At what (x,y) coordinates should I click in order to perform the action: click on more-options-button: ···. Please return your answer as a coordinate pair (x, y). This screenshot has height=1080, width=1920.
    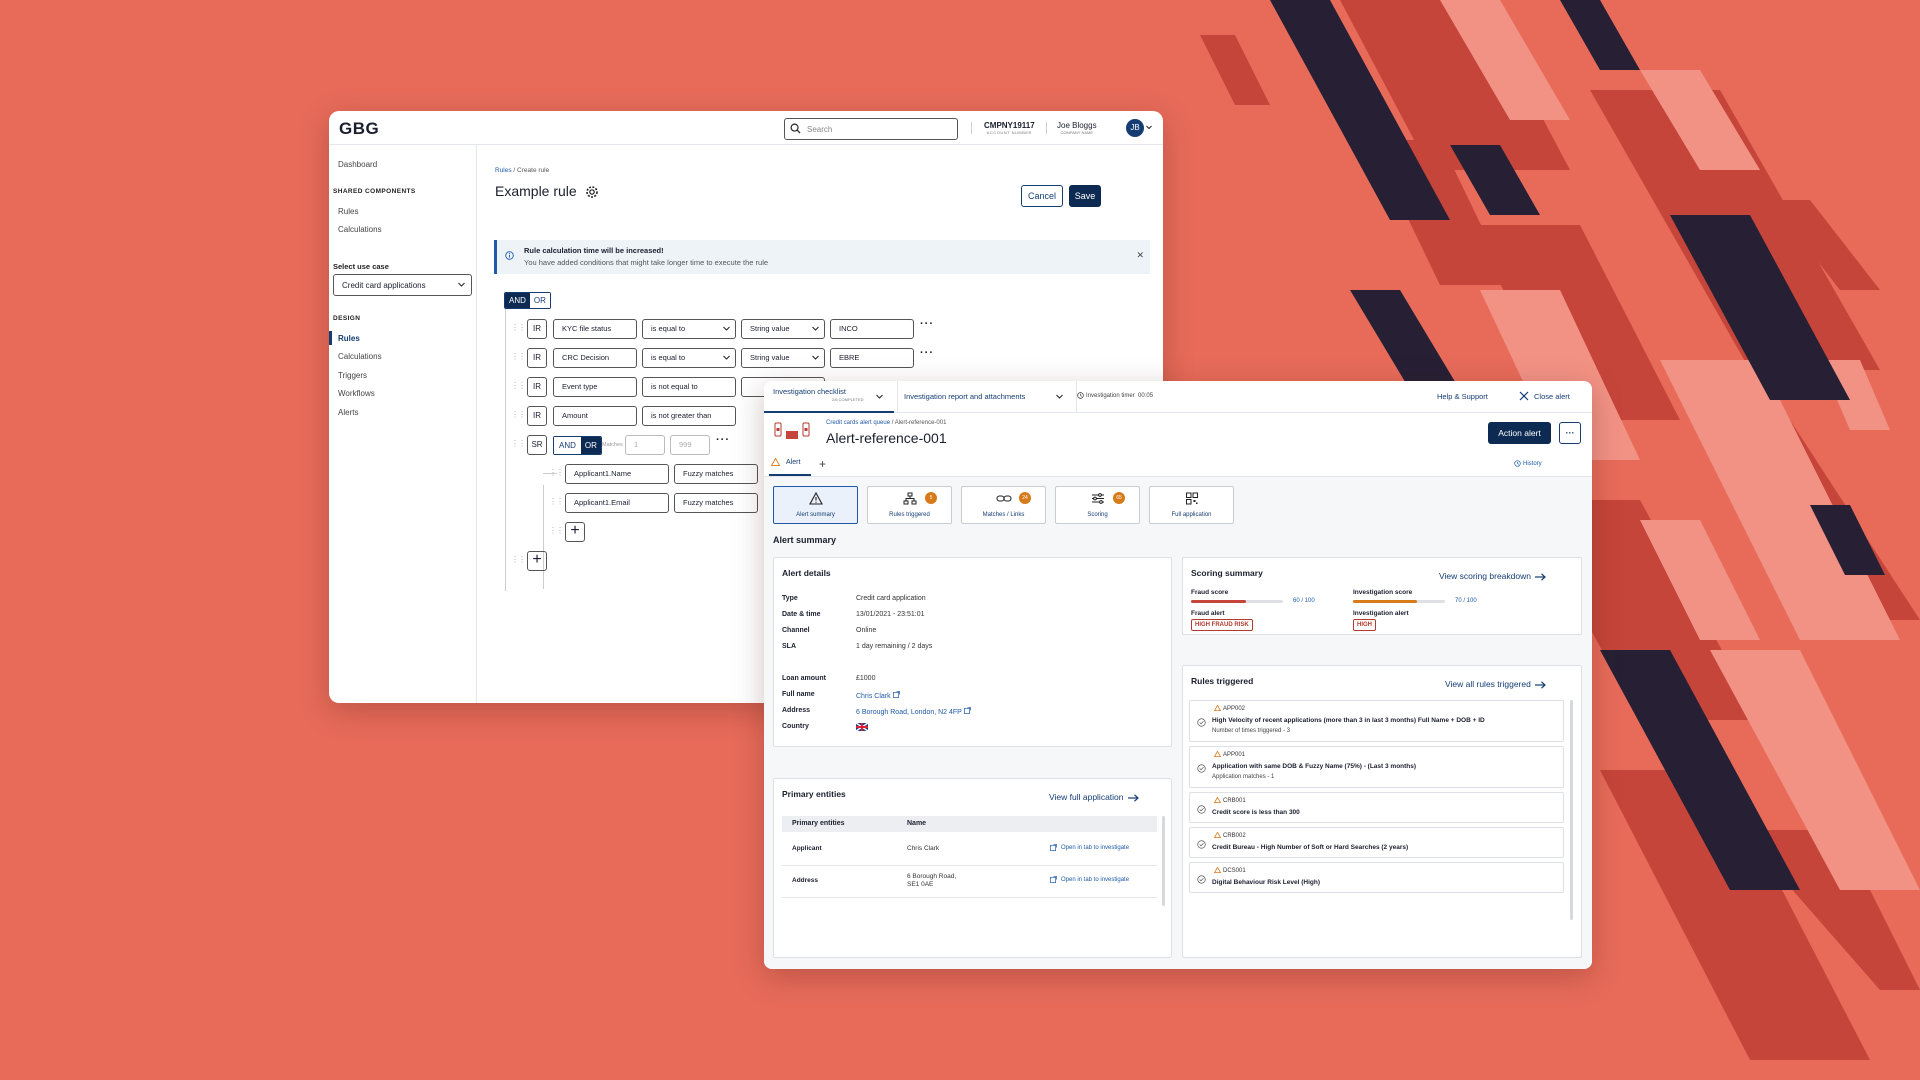
    Looking at the image, I should click on (1570, 433).